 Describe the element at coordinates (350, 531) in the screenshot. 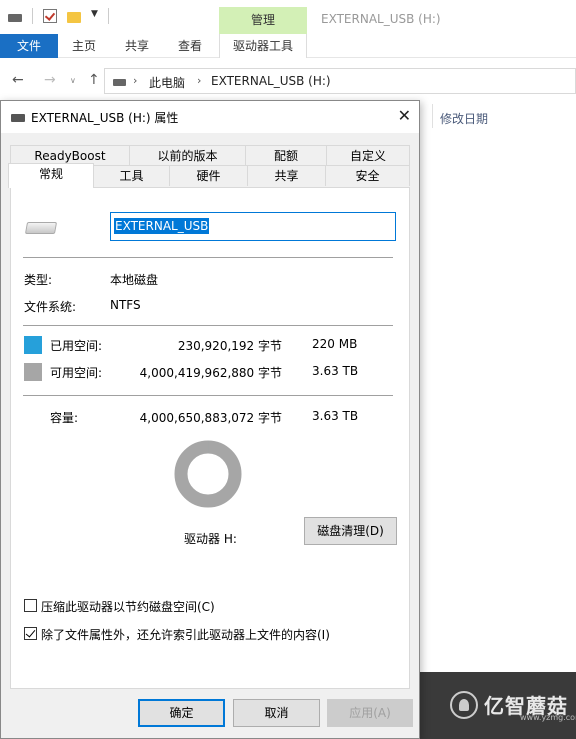

I see `disk-cleanup-button: 磁盘清理(D)` at that location.